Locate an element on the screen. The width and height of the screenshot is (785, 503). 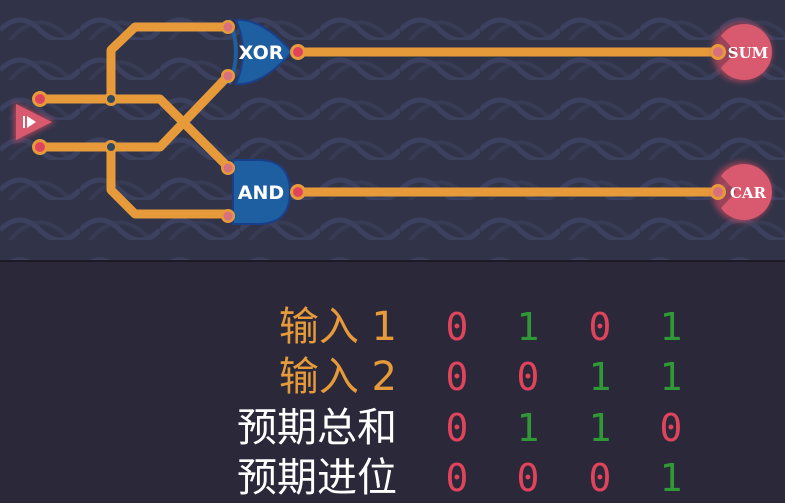
table-row: 预期总和 0 1 1 0 is located at coordinates (392, 428).